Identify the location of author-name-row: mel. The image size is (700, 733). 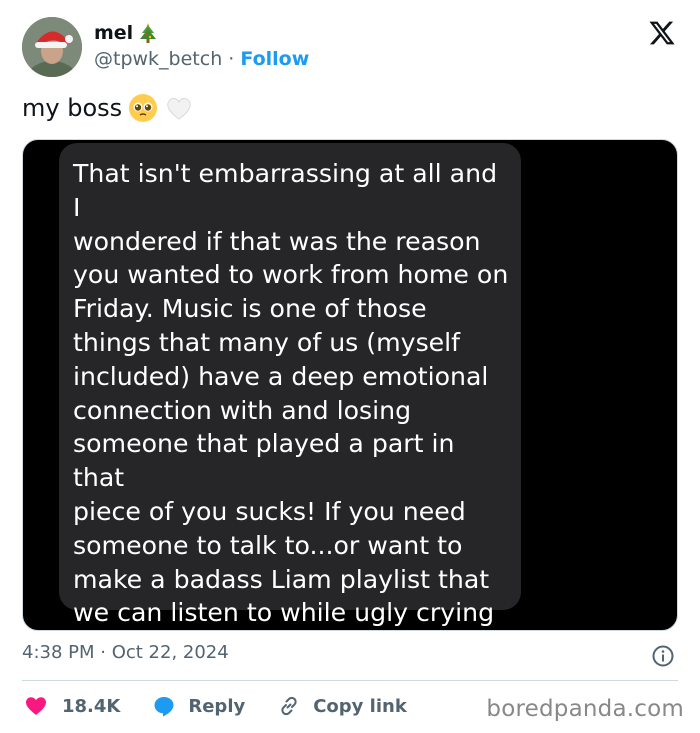
(125, 33).